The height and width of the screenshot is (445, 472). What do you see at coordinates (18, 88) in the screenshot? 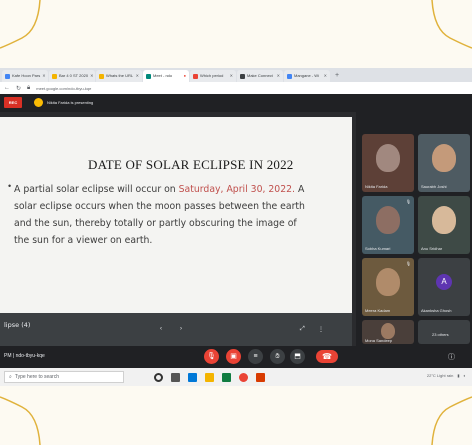
I see `reload-icon: ↻` at bounding box center [18, 88].